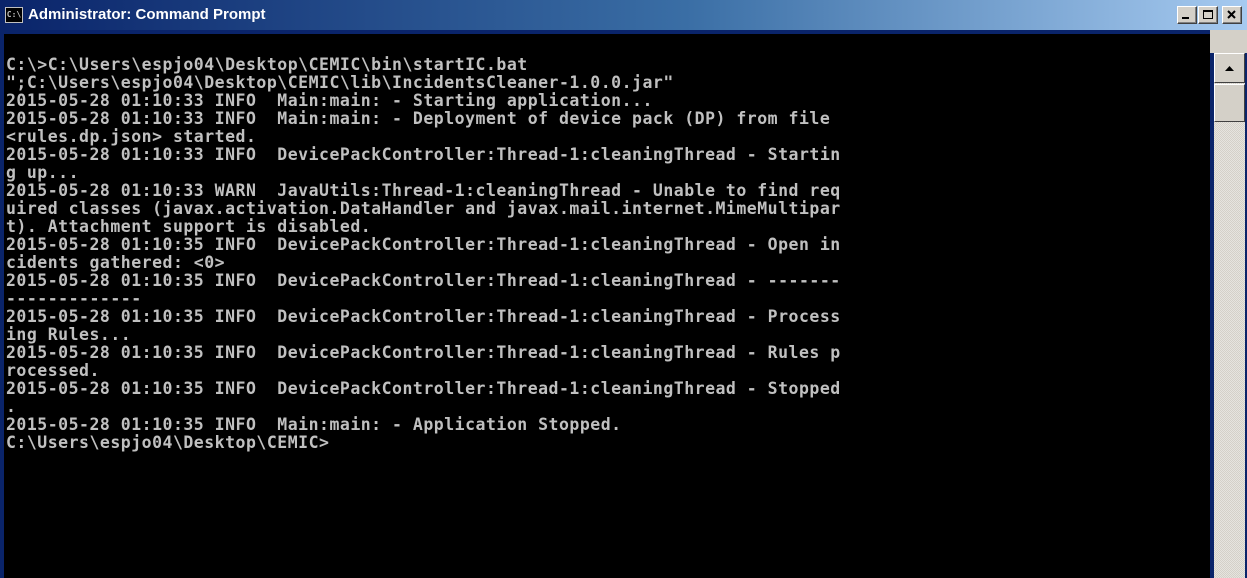 This screenshot has height=578, width=1247. I want to click on console-line: C:\Users\espjo04\Desktop\CEMIC>, so click(168, 442).